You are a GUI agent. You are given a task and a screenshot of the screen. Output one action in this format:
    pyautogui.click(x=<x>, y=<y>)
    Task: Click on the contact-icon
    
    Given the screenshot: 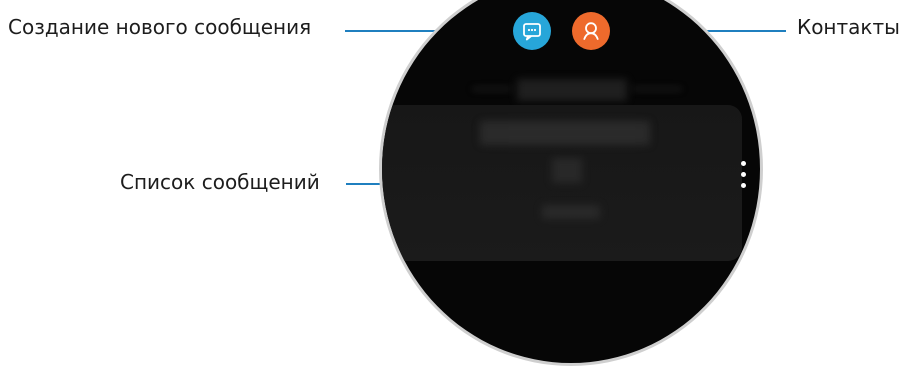 What is the action you would take?
    pyautogui.click(x=591, y=31)
    